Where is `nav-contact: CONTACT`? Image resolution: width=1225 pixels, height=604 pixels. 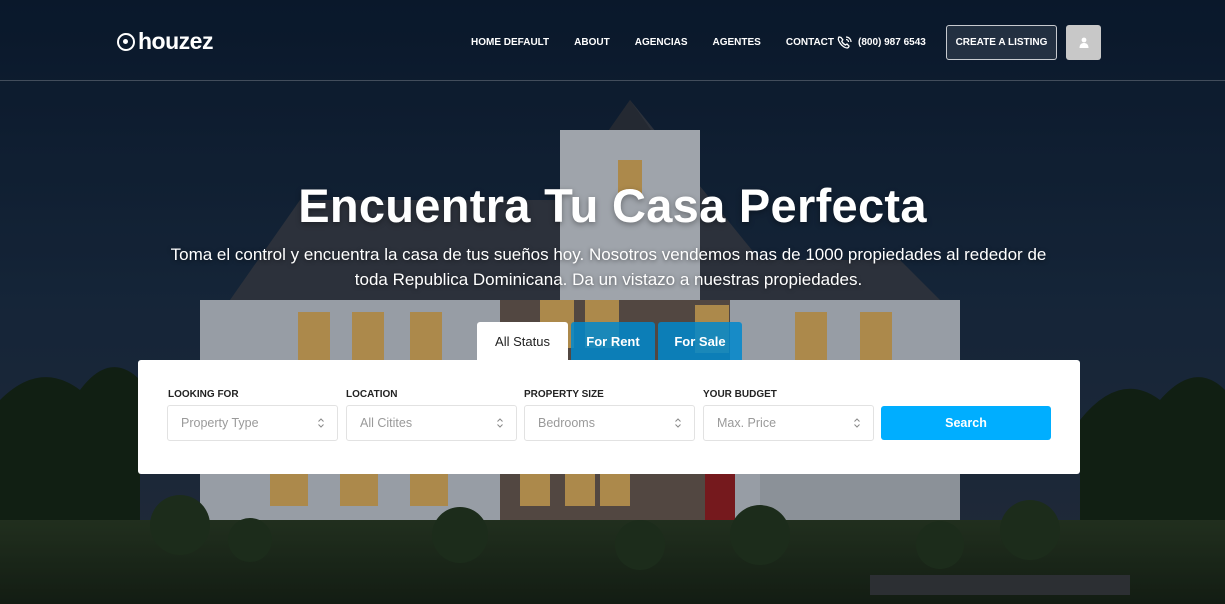 nav-contact: CONTACT is located at coordinates (810, 42).